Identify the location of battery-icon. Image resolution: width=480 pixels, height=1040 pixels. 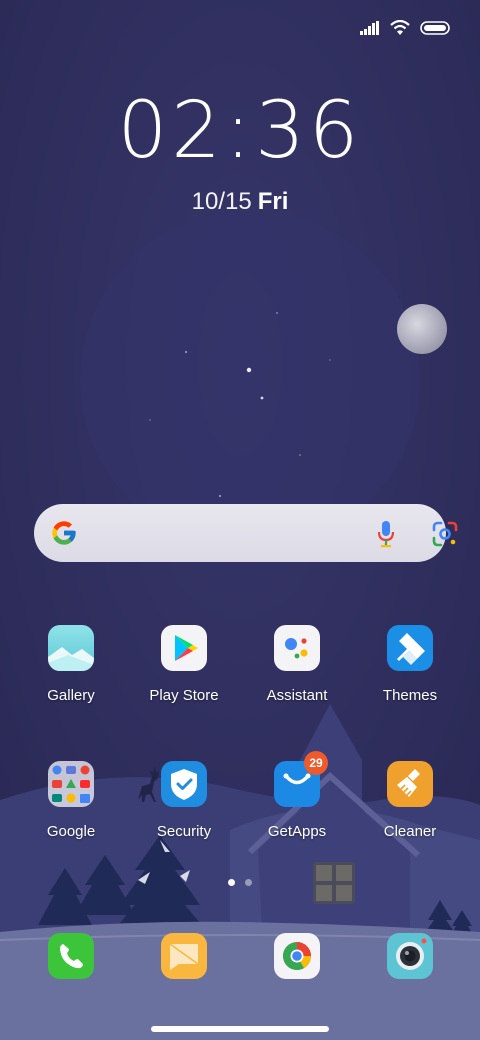
(435, 28).